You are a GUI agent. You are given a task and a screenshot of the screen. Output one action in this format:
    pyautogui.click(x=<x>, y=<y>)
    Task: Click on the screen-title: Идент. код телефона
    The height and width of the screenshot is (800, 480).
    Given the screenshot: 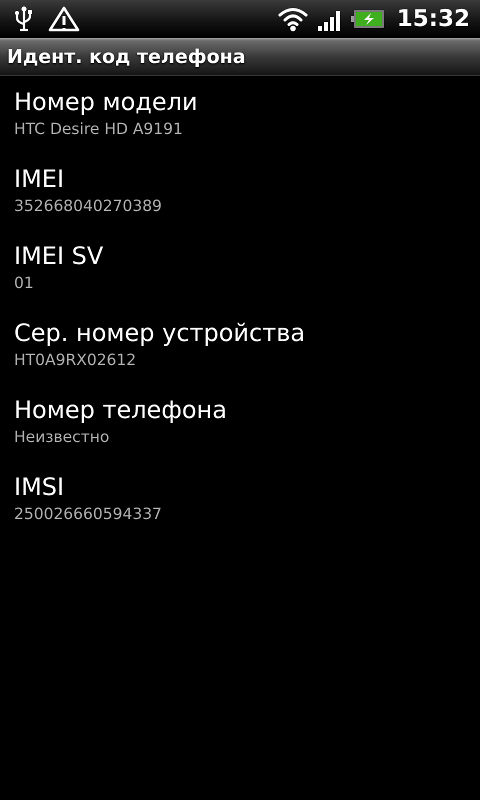 What is the action you would take?
    pyautogui.click(x=126, y=57)
    